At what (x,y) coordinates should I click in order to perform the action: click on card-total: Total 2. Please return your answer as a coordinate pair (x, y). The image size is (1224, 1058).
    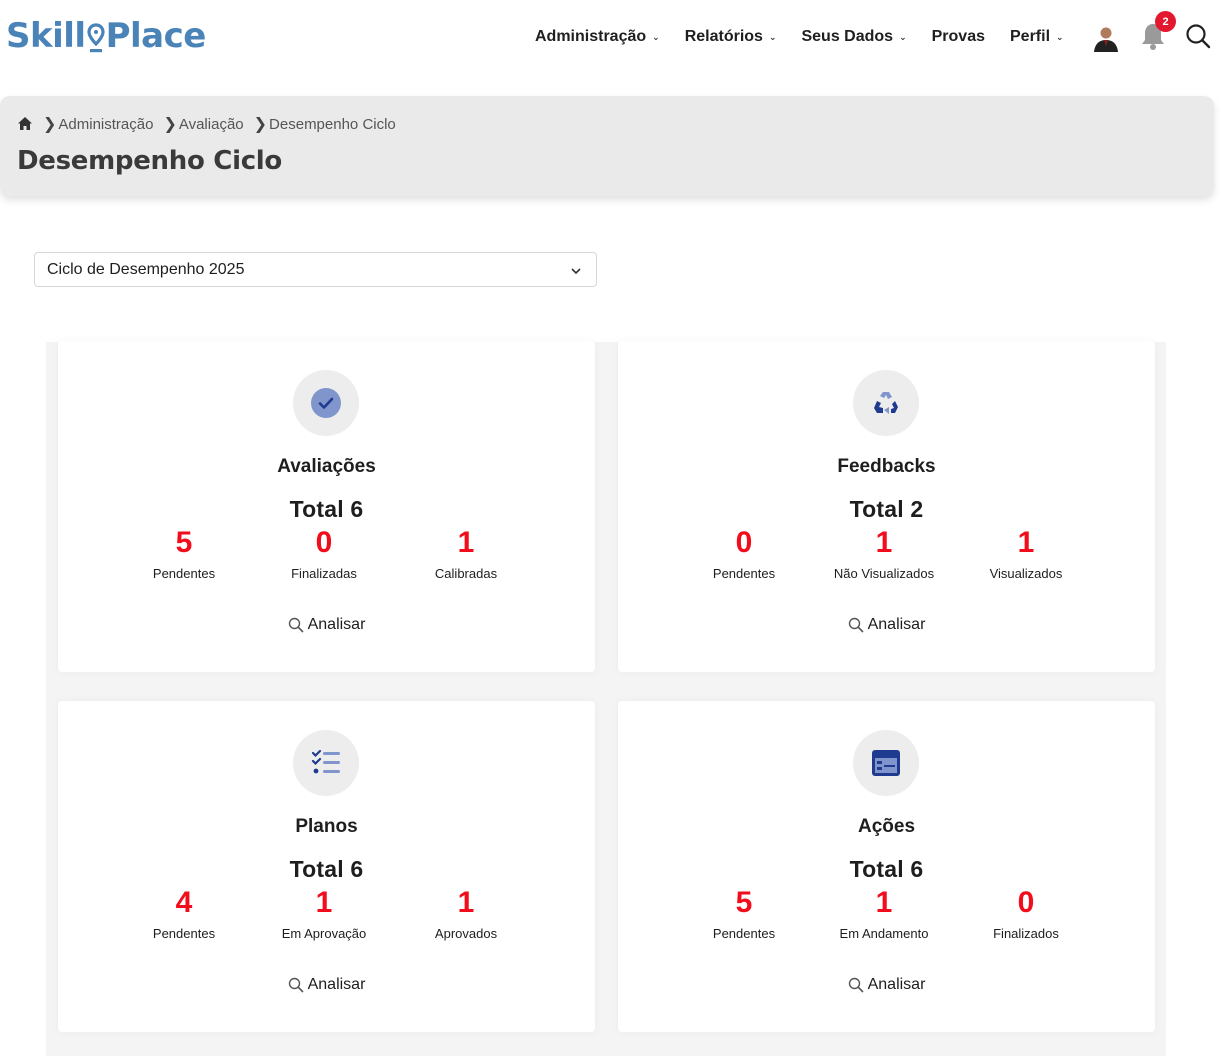
    Looking at the image, I should click on (886, 509).